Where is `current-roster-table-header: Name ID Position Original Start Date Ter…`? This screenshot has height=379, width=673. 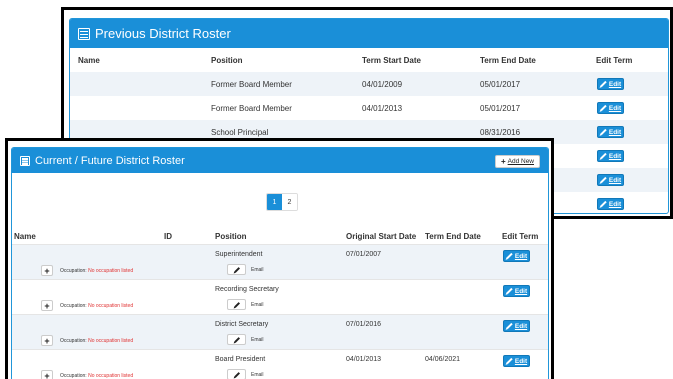 current-roster-table-header: Name ID Position Original Start Date Ter… is located at coordinates (280, 237).